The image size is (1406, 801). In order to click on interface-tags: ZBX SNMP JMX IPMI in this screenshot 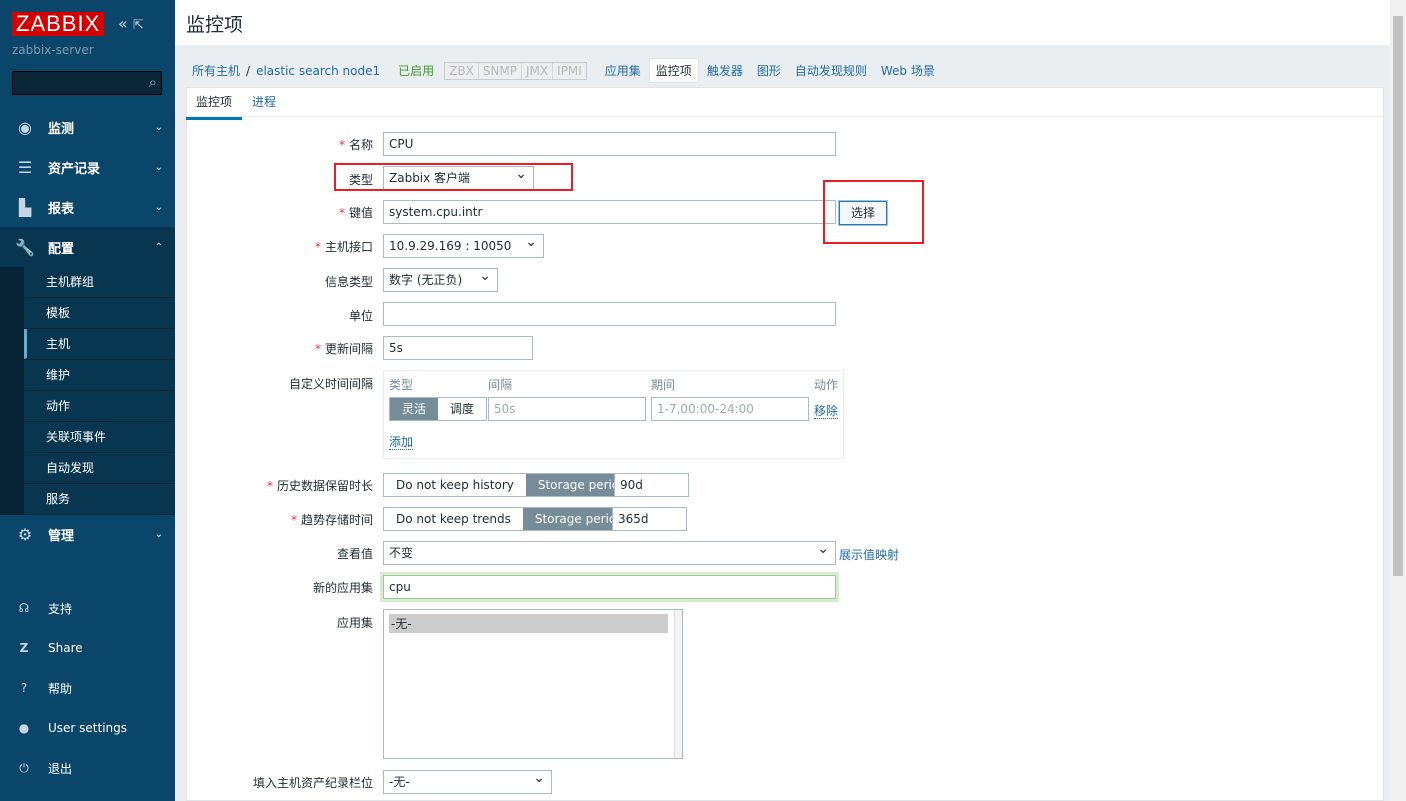, I will do `click(515, 70)`.